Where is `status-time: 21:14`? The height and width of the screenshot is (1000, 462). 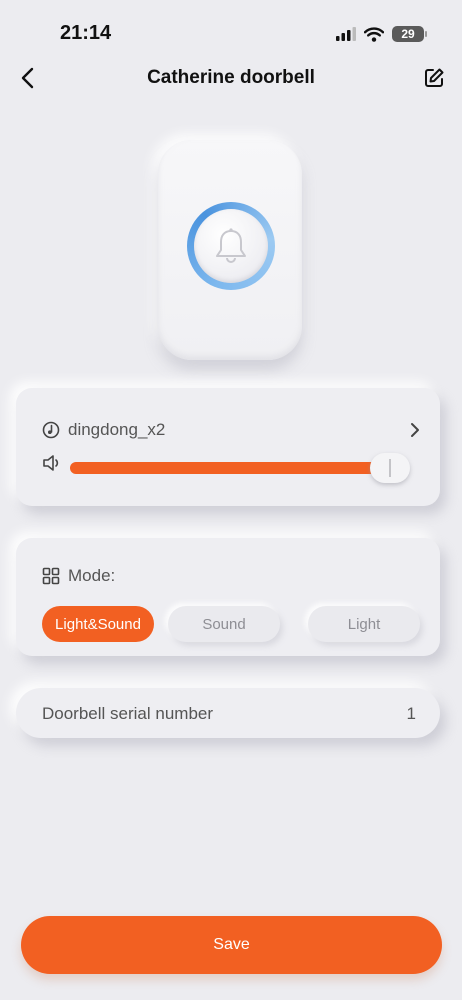
status-time: 21:14 is located at coordinates (86, 33).